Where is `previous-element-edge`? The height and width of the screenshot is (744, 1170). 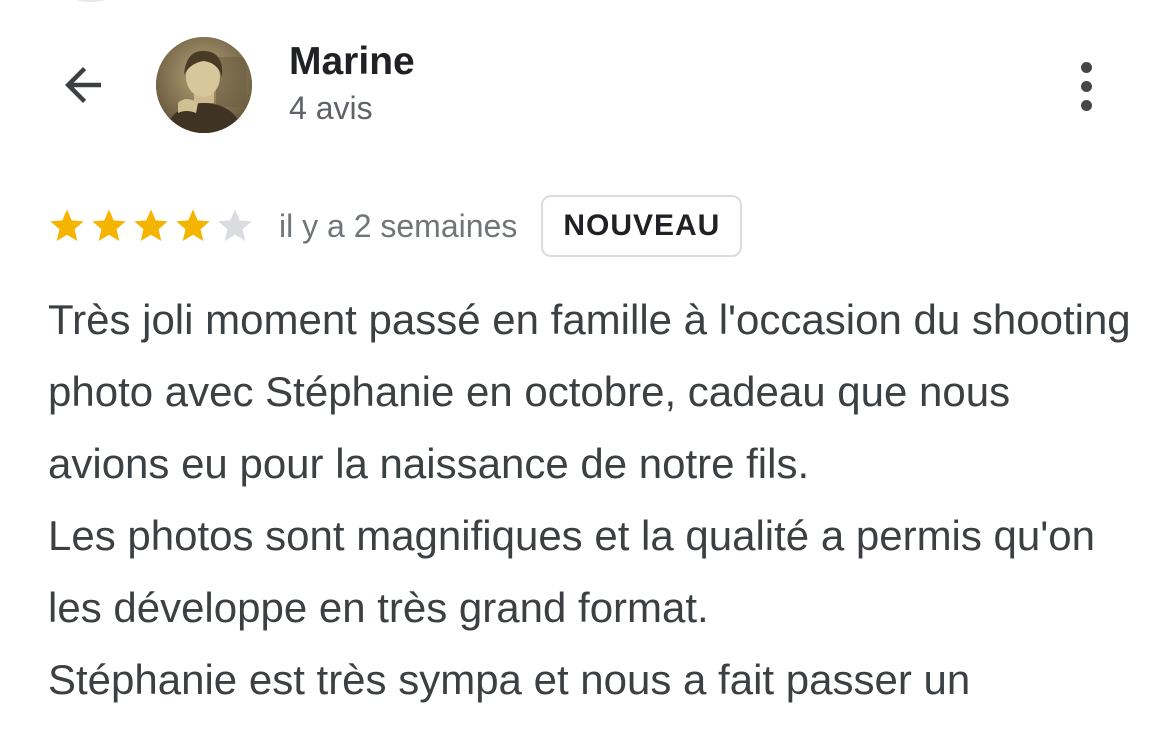 previous-element-edge is located at coordinates (91, 1).